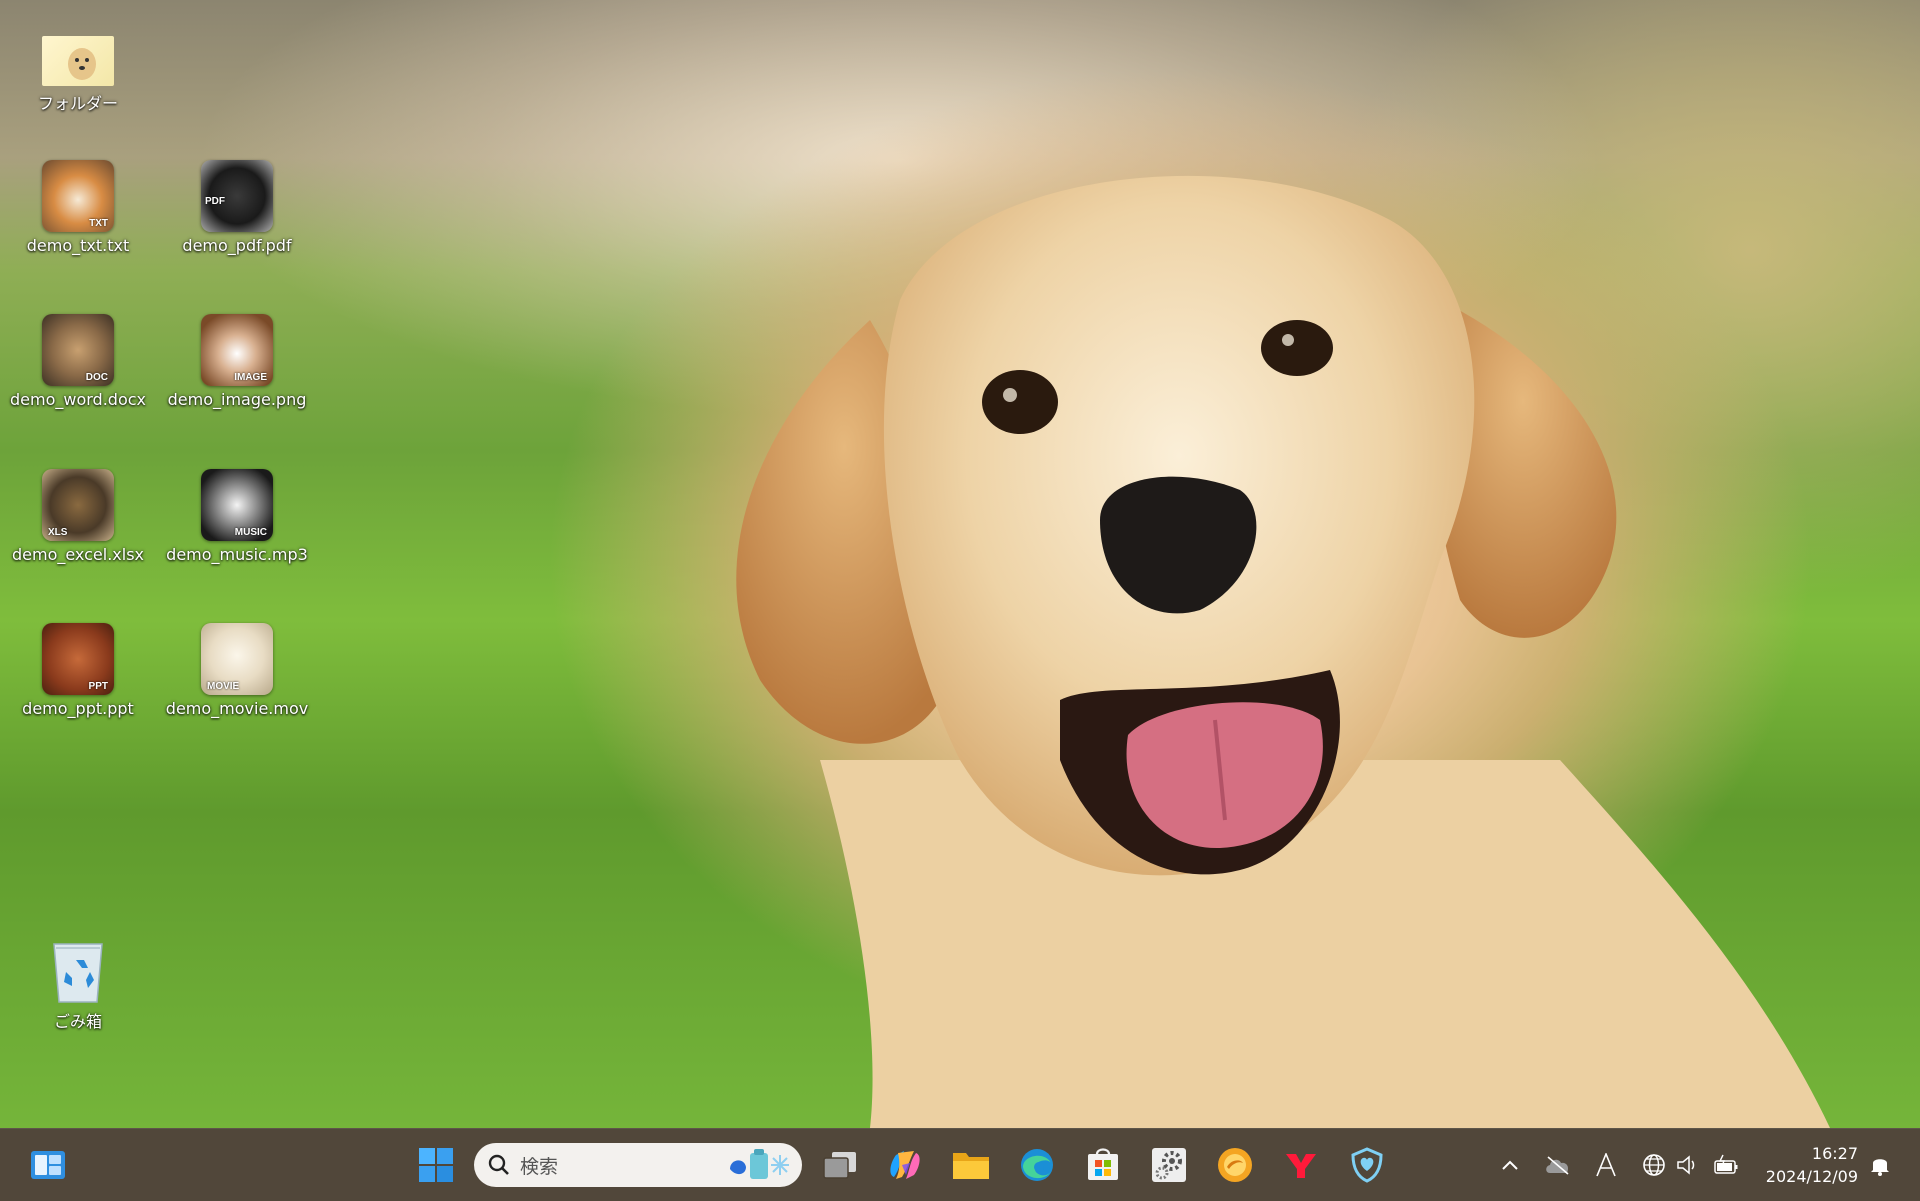 The height and width of the screenshot is (1201, 1920). I want to click on search-placeholder: 検索, so click(539, 1166).